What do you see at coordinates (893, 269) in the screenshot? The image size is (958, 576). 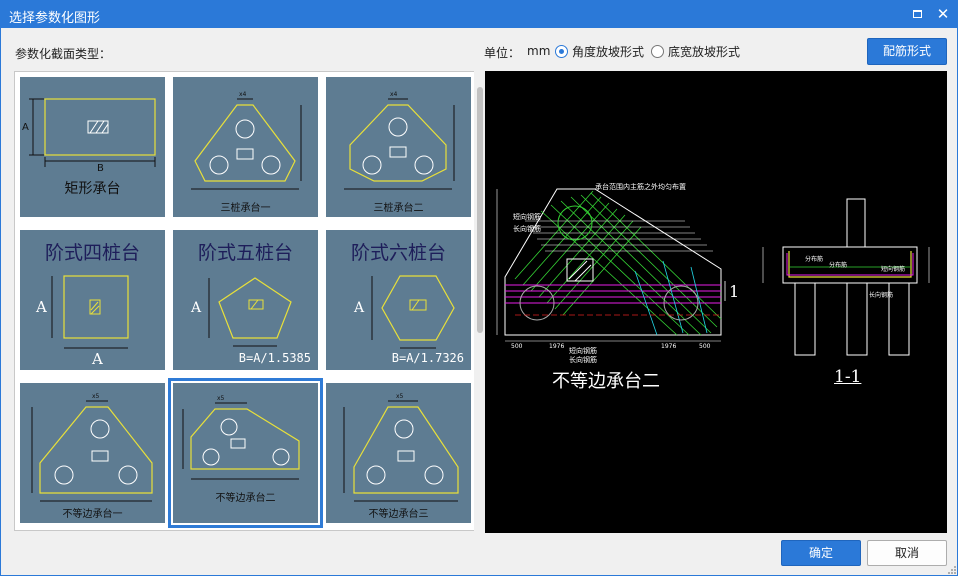 I see `section-label: 短向钢筋` at bounding box center [893, 269].